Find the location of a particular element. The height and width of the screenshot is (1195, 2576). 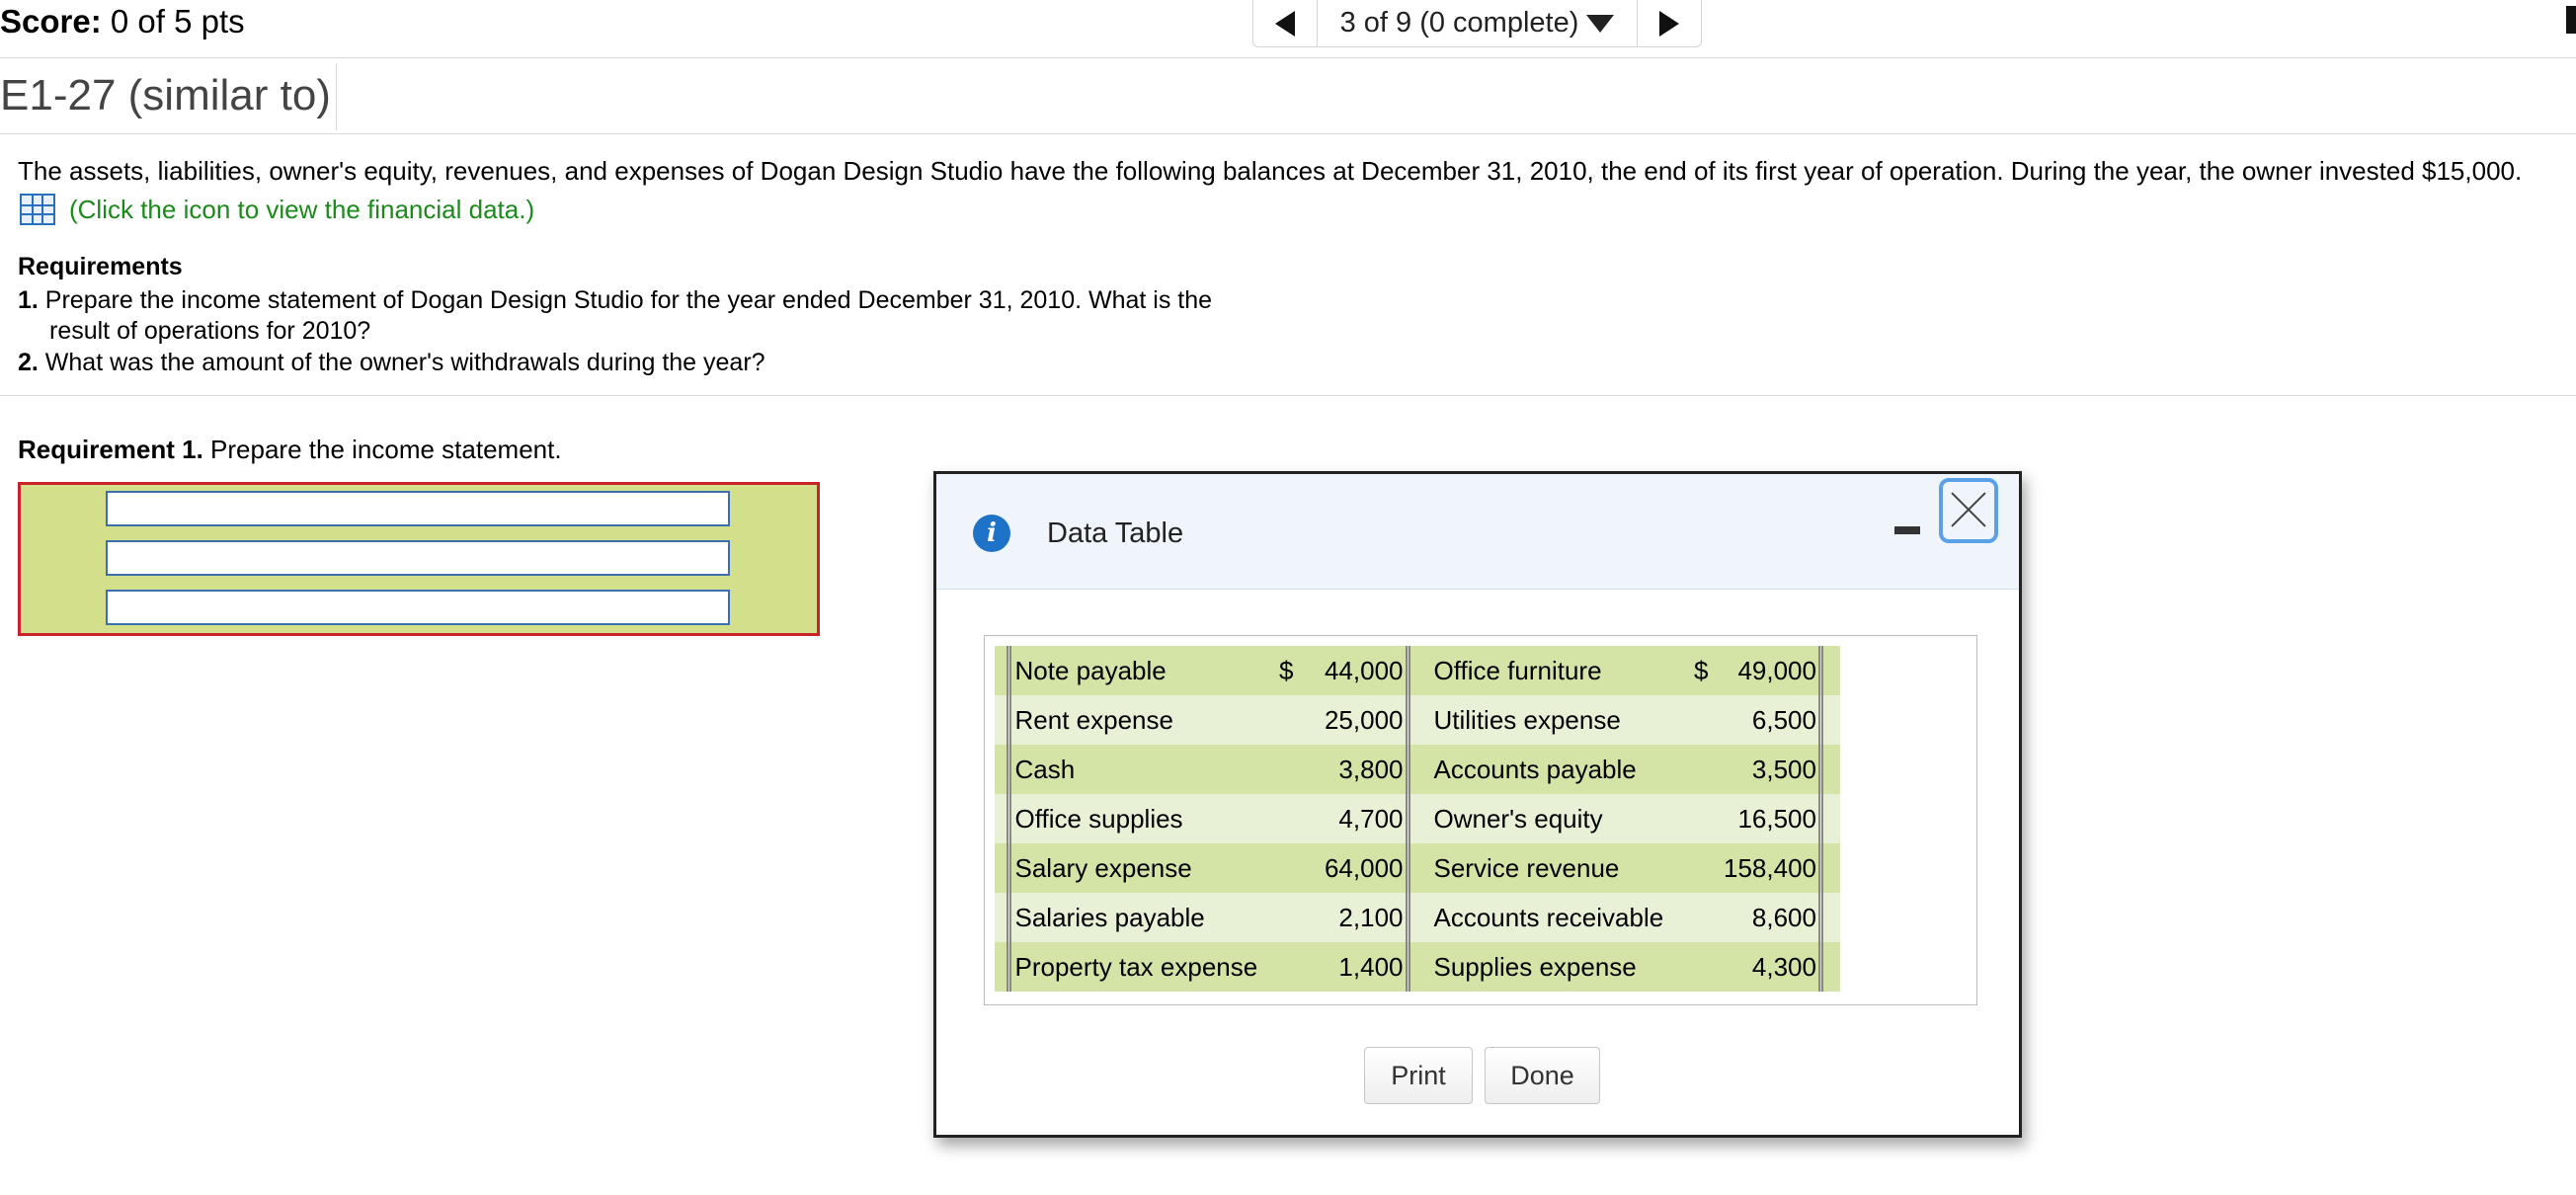

score-display: Score: 0 of 5 pts is located at coordinates (122, 22).